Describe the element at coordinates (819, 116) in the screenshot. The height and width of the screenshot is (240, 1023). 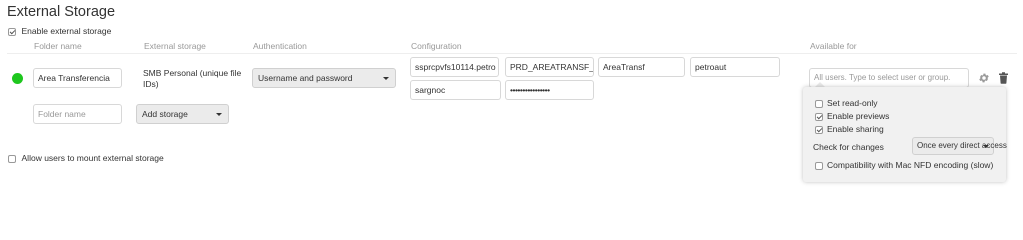
I see `enable-previews-checkbox` at that location.